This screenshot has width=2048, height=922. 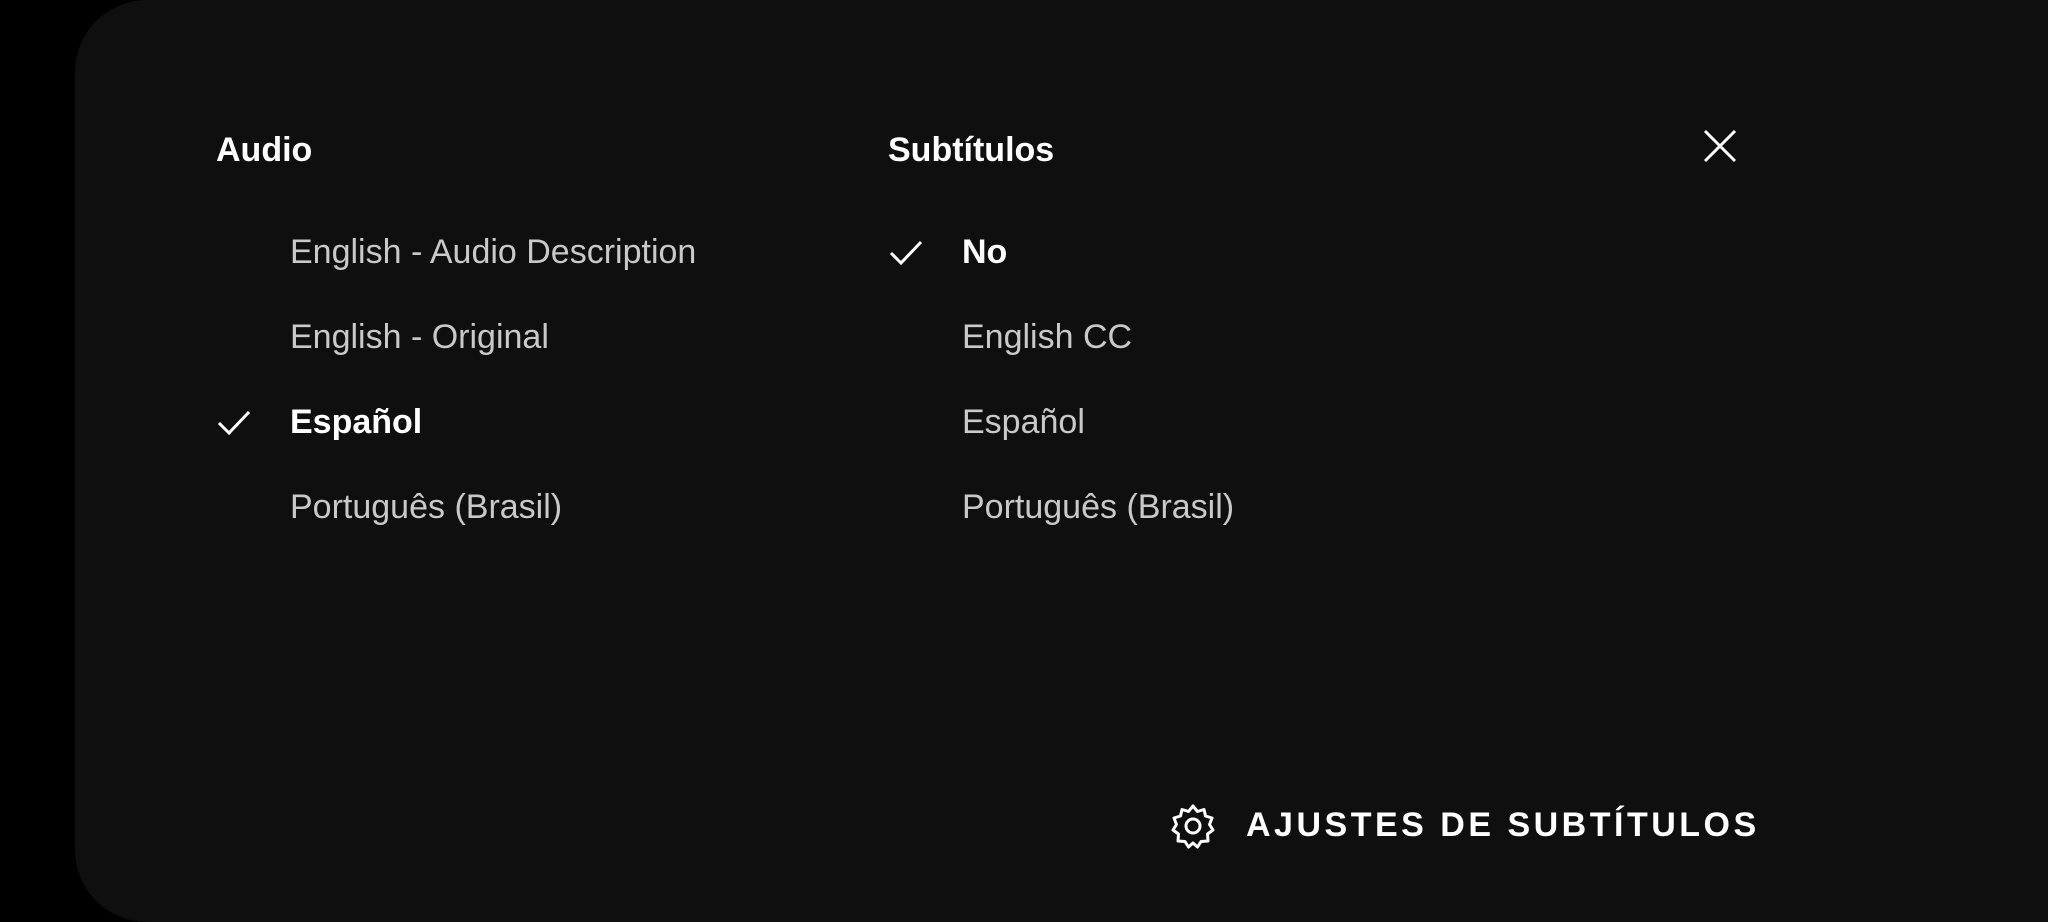 I want to click on close-button, so click(x=1720, y=146).